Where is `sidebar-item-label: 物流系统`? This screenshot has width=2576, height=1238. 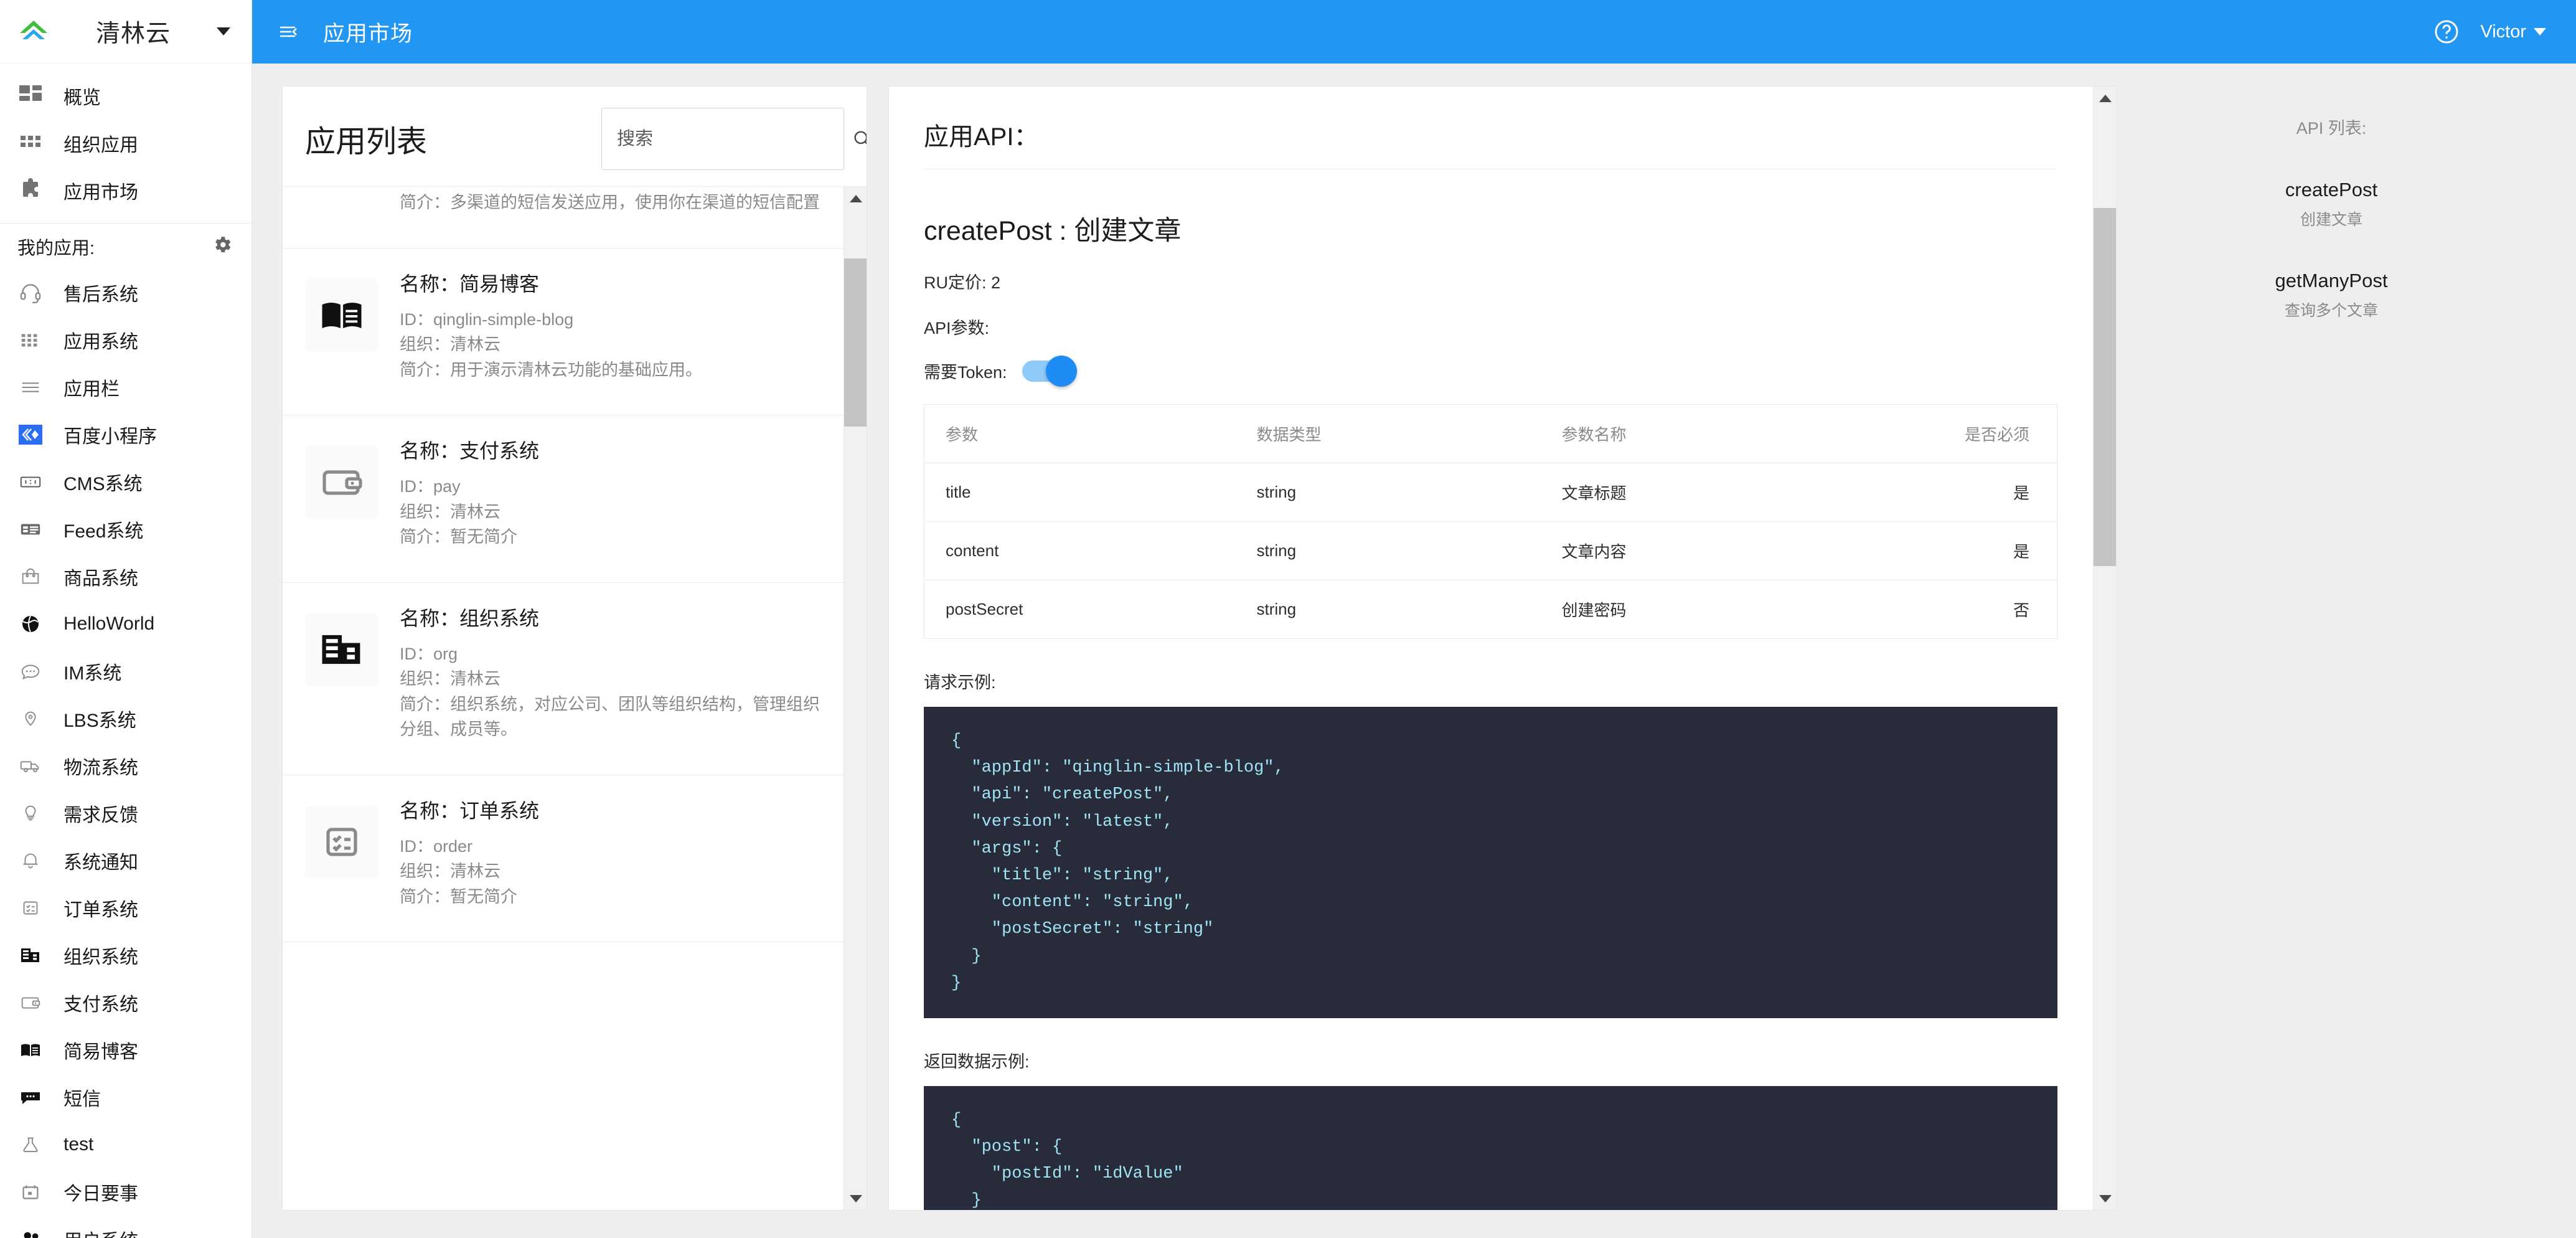
sidebar-item-label: 物流系统 is located at coordinates (100, 768).